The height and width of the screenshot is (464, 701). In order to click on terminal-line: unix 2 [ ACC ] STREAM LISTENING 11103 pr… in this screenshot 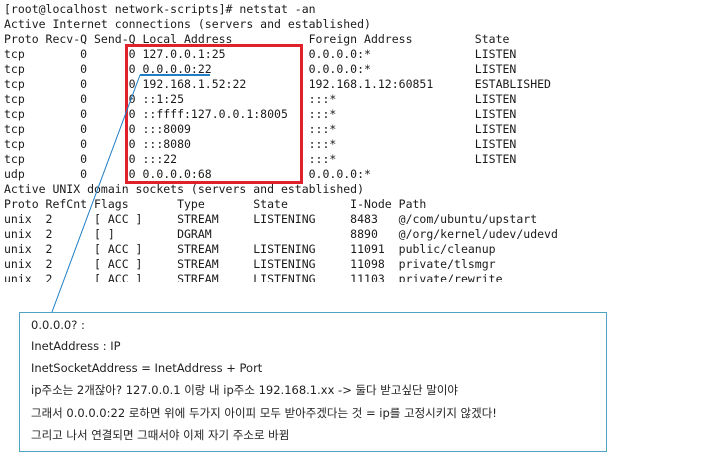, I will do `click(253, 277)`.